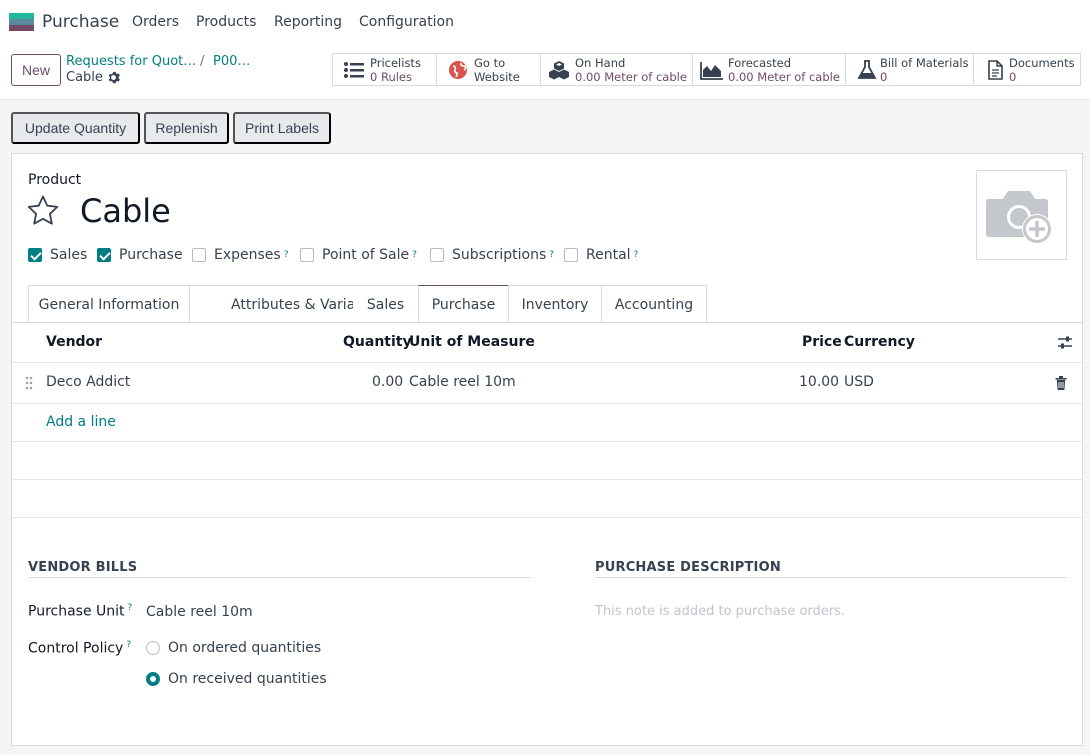 This screenshot has width=1090, height=755. What do you see at coordinates (555, 304) in the screenshot?
I see `tab-inventory: Inventory` at bounding box center [555, 304].